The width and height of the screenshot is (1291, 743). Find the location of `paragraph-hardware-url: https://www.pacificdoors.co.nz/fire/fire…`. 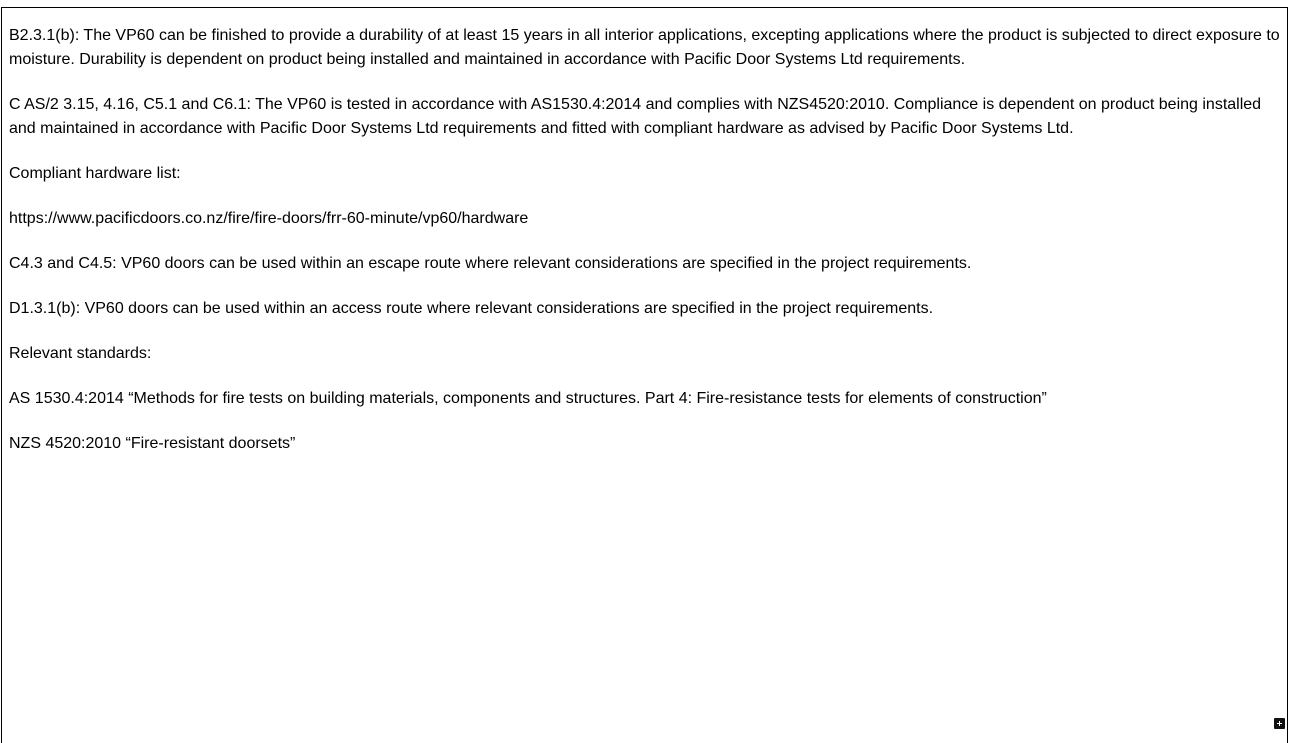

paragraph-hardware-url: https://www.pacificdoors.co.nz/fire/fire… is located at coordinates (269, 218).